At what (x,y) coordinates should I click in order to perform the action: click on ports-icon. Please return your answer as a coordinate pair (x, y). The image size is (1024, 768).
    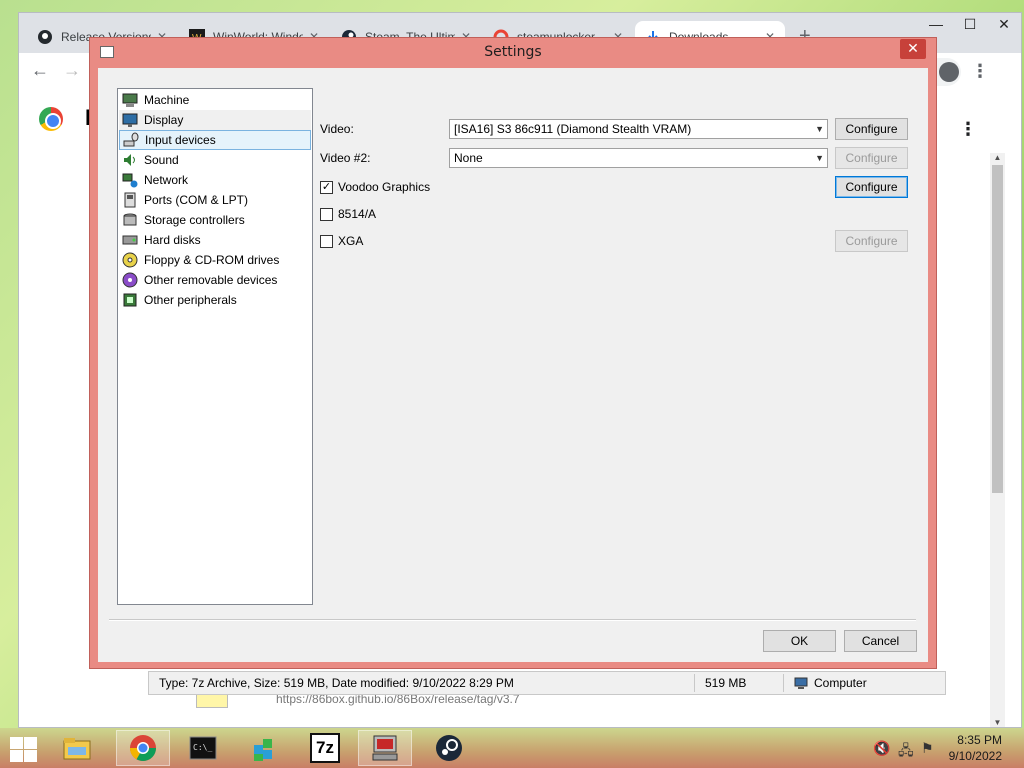
    Looking at the image, I should click on (130, 200).